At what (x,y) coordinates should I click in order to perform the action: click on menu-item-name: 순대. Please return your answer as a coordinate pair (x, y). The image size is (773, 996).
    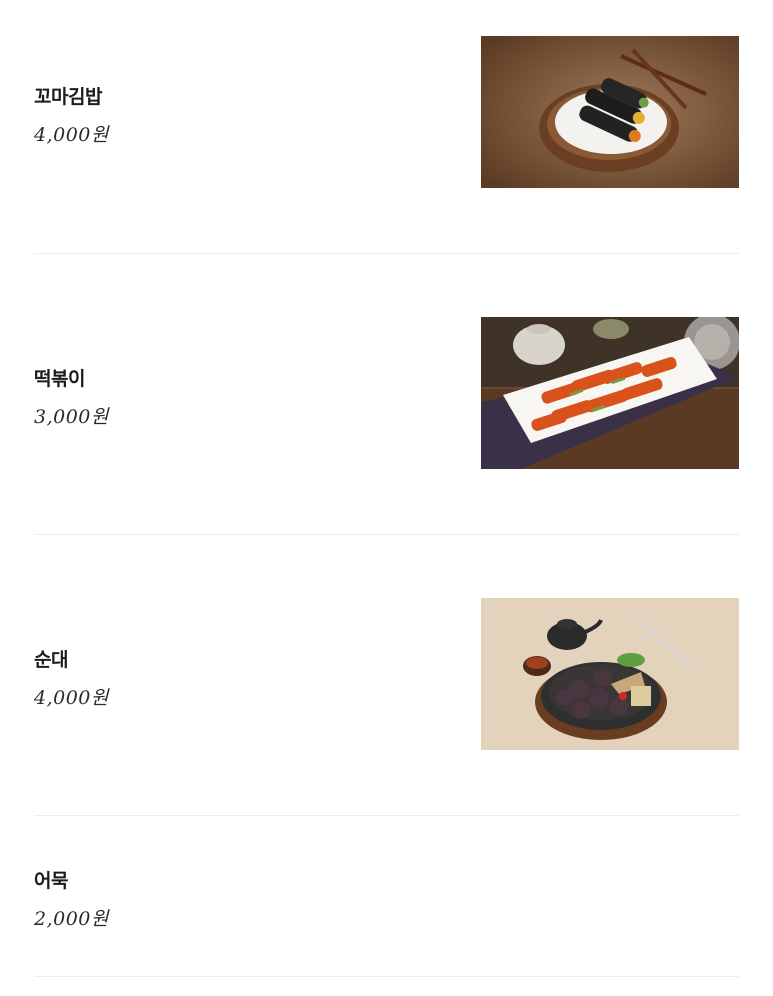
    Looking at the image, I should click on (51, 660).